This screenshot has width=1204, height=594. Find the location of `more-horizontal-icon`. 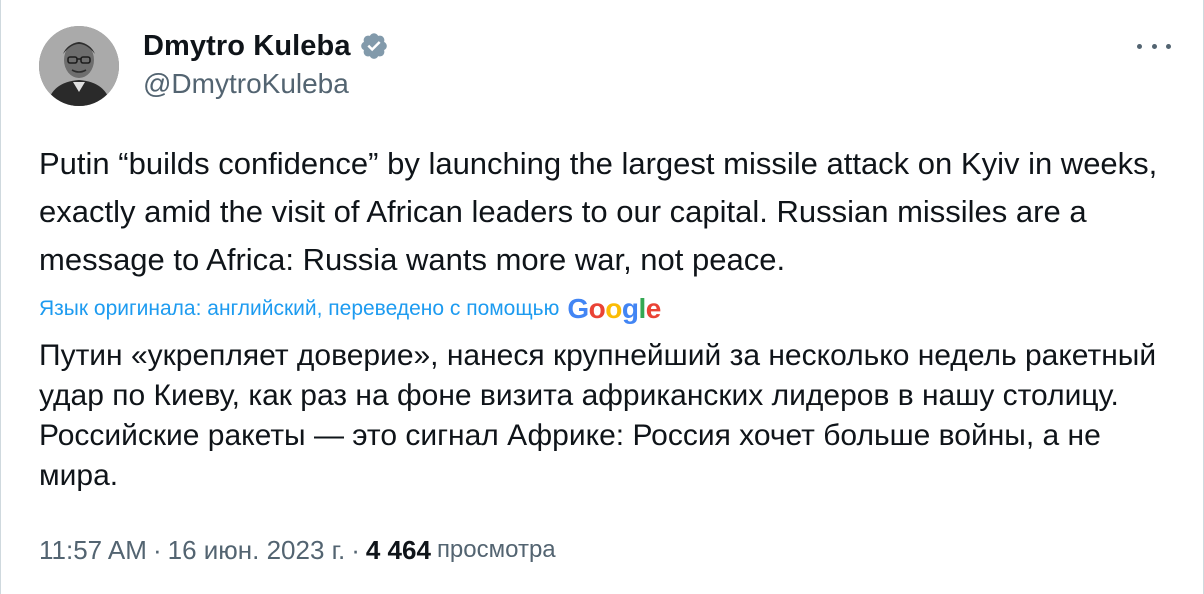

more-horizontal-icon is located at coordinates (1154, 46).